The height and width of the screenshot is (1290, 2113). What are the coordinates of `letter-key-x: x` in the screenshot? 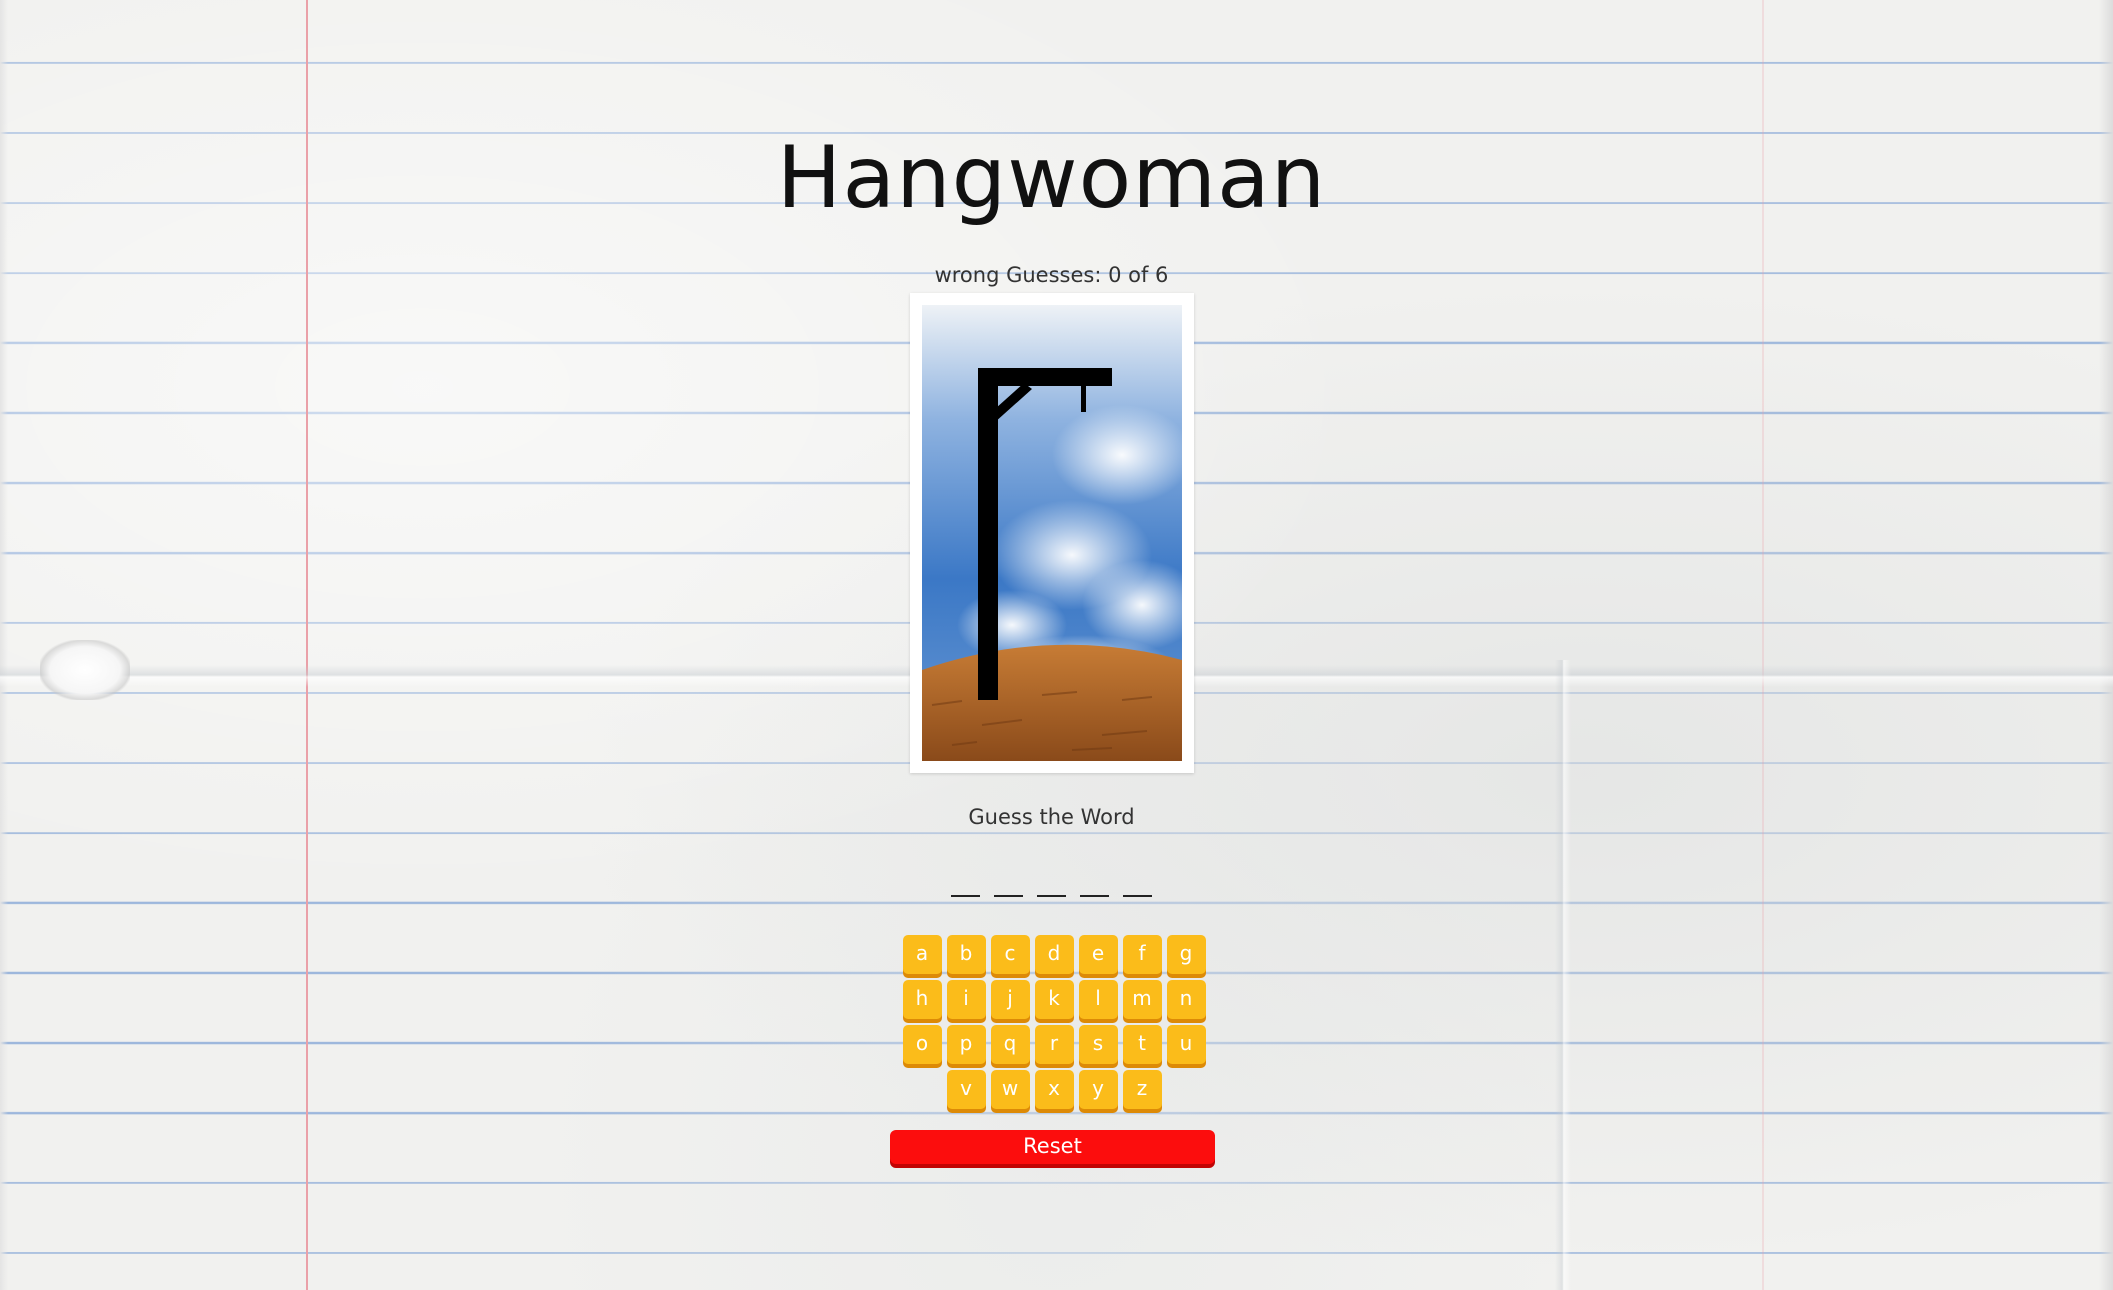 It's located at (1054, 1089).